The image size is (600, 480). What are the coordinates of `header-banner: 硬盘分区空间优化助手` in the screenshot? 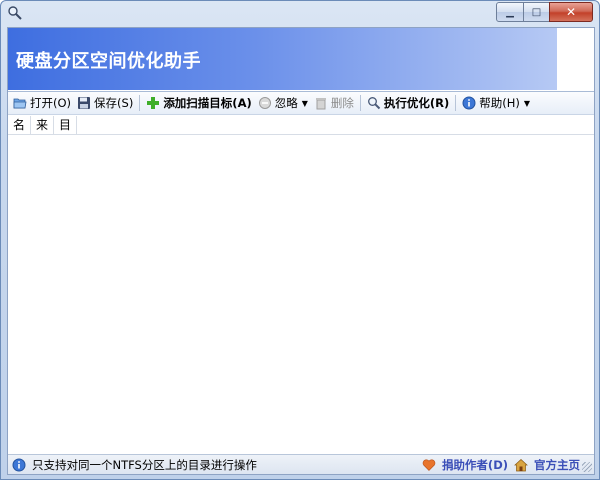 It's located at (282, 59).